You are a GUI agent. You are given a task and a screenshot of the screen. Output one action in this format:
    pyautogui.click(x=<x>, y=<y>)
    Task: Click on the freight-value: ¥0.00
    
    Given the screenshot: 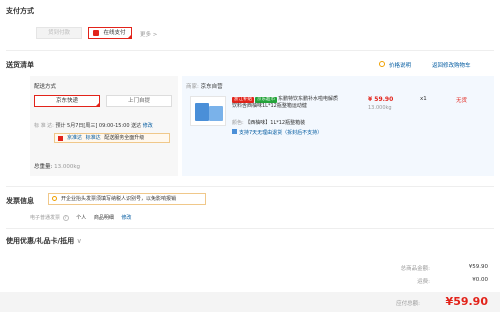 What is the action you would take?
    pyautogui.click(x=480, y=280)
    